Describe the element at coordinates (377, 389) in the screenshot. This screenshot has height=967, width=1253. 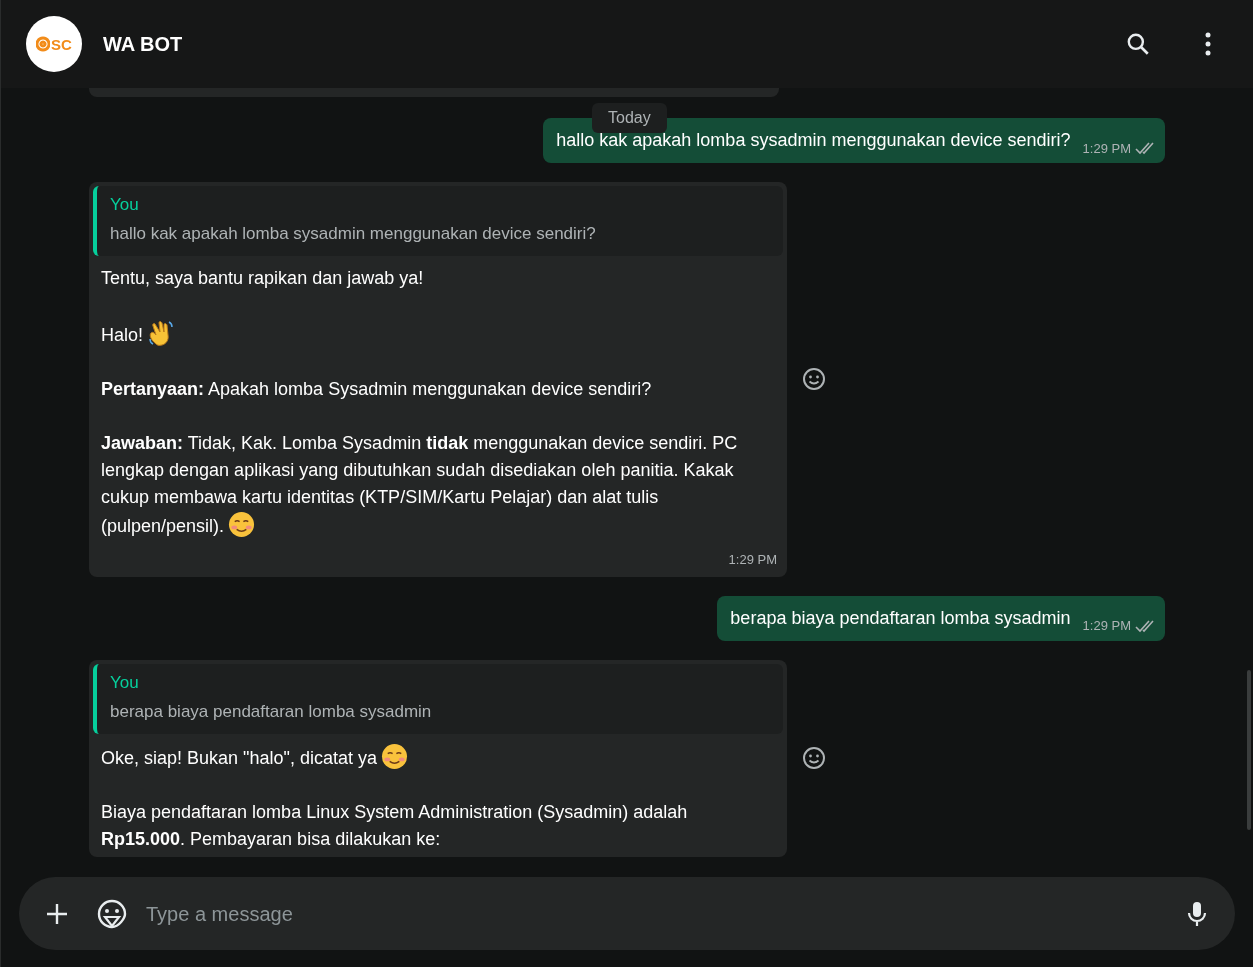
I see `message-paragraph: Pertanyaan: Apakah lomba Sysadmin menggunakan device sendiri?` at that location.